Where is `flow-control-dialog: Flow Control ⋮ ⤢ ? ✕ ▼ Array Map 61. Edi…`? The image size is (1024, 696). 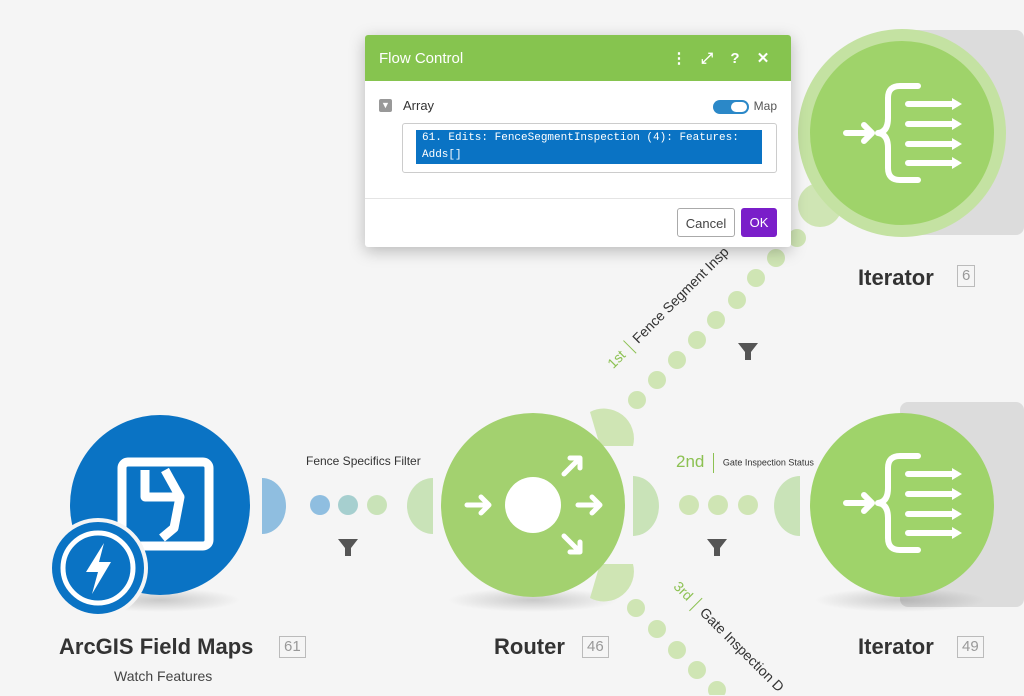 flow-control-dialog: Flow Control ⋮ ⤢ ? ✕ ▼ Array Map 61. Edi… is located at coordinates (578, 141).